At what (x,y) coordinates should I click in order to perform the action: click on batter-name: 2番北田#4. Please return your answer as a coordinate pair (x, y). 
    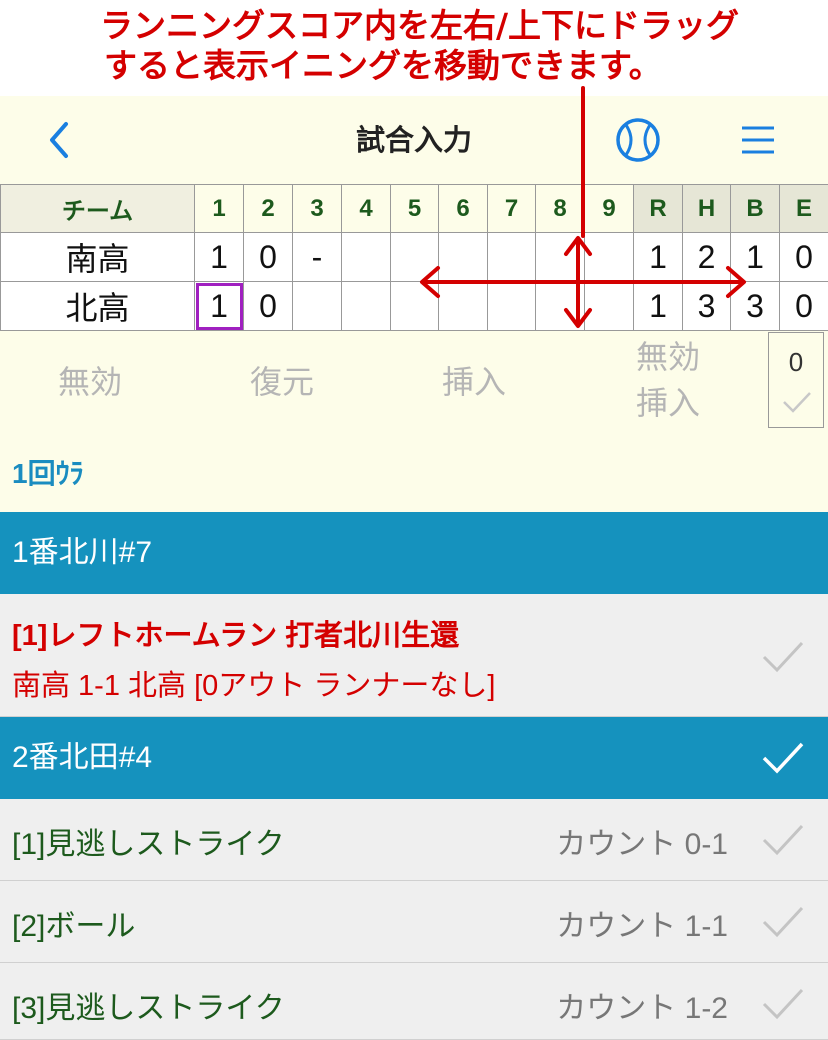
    Looking at the image, I should click on (82, 757).